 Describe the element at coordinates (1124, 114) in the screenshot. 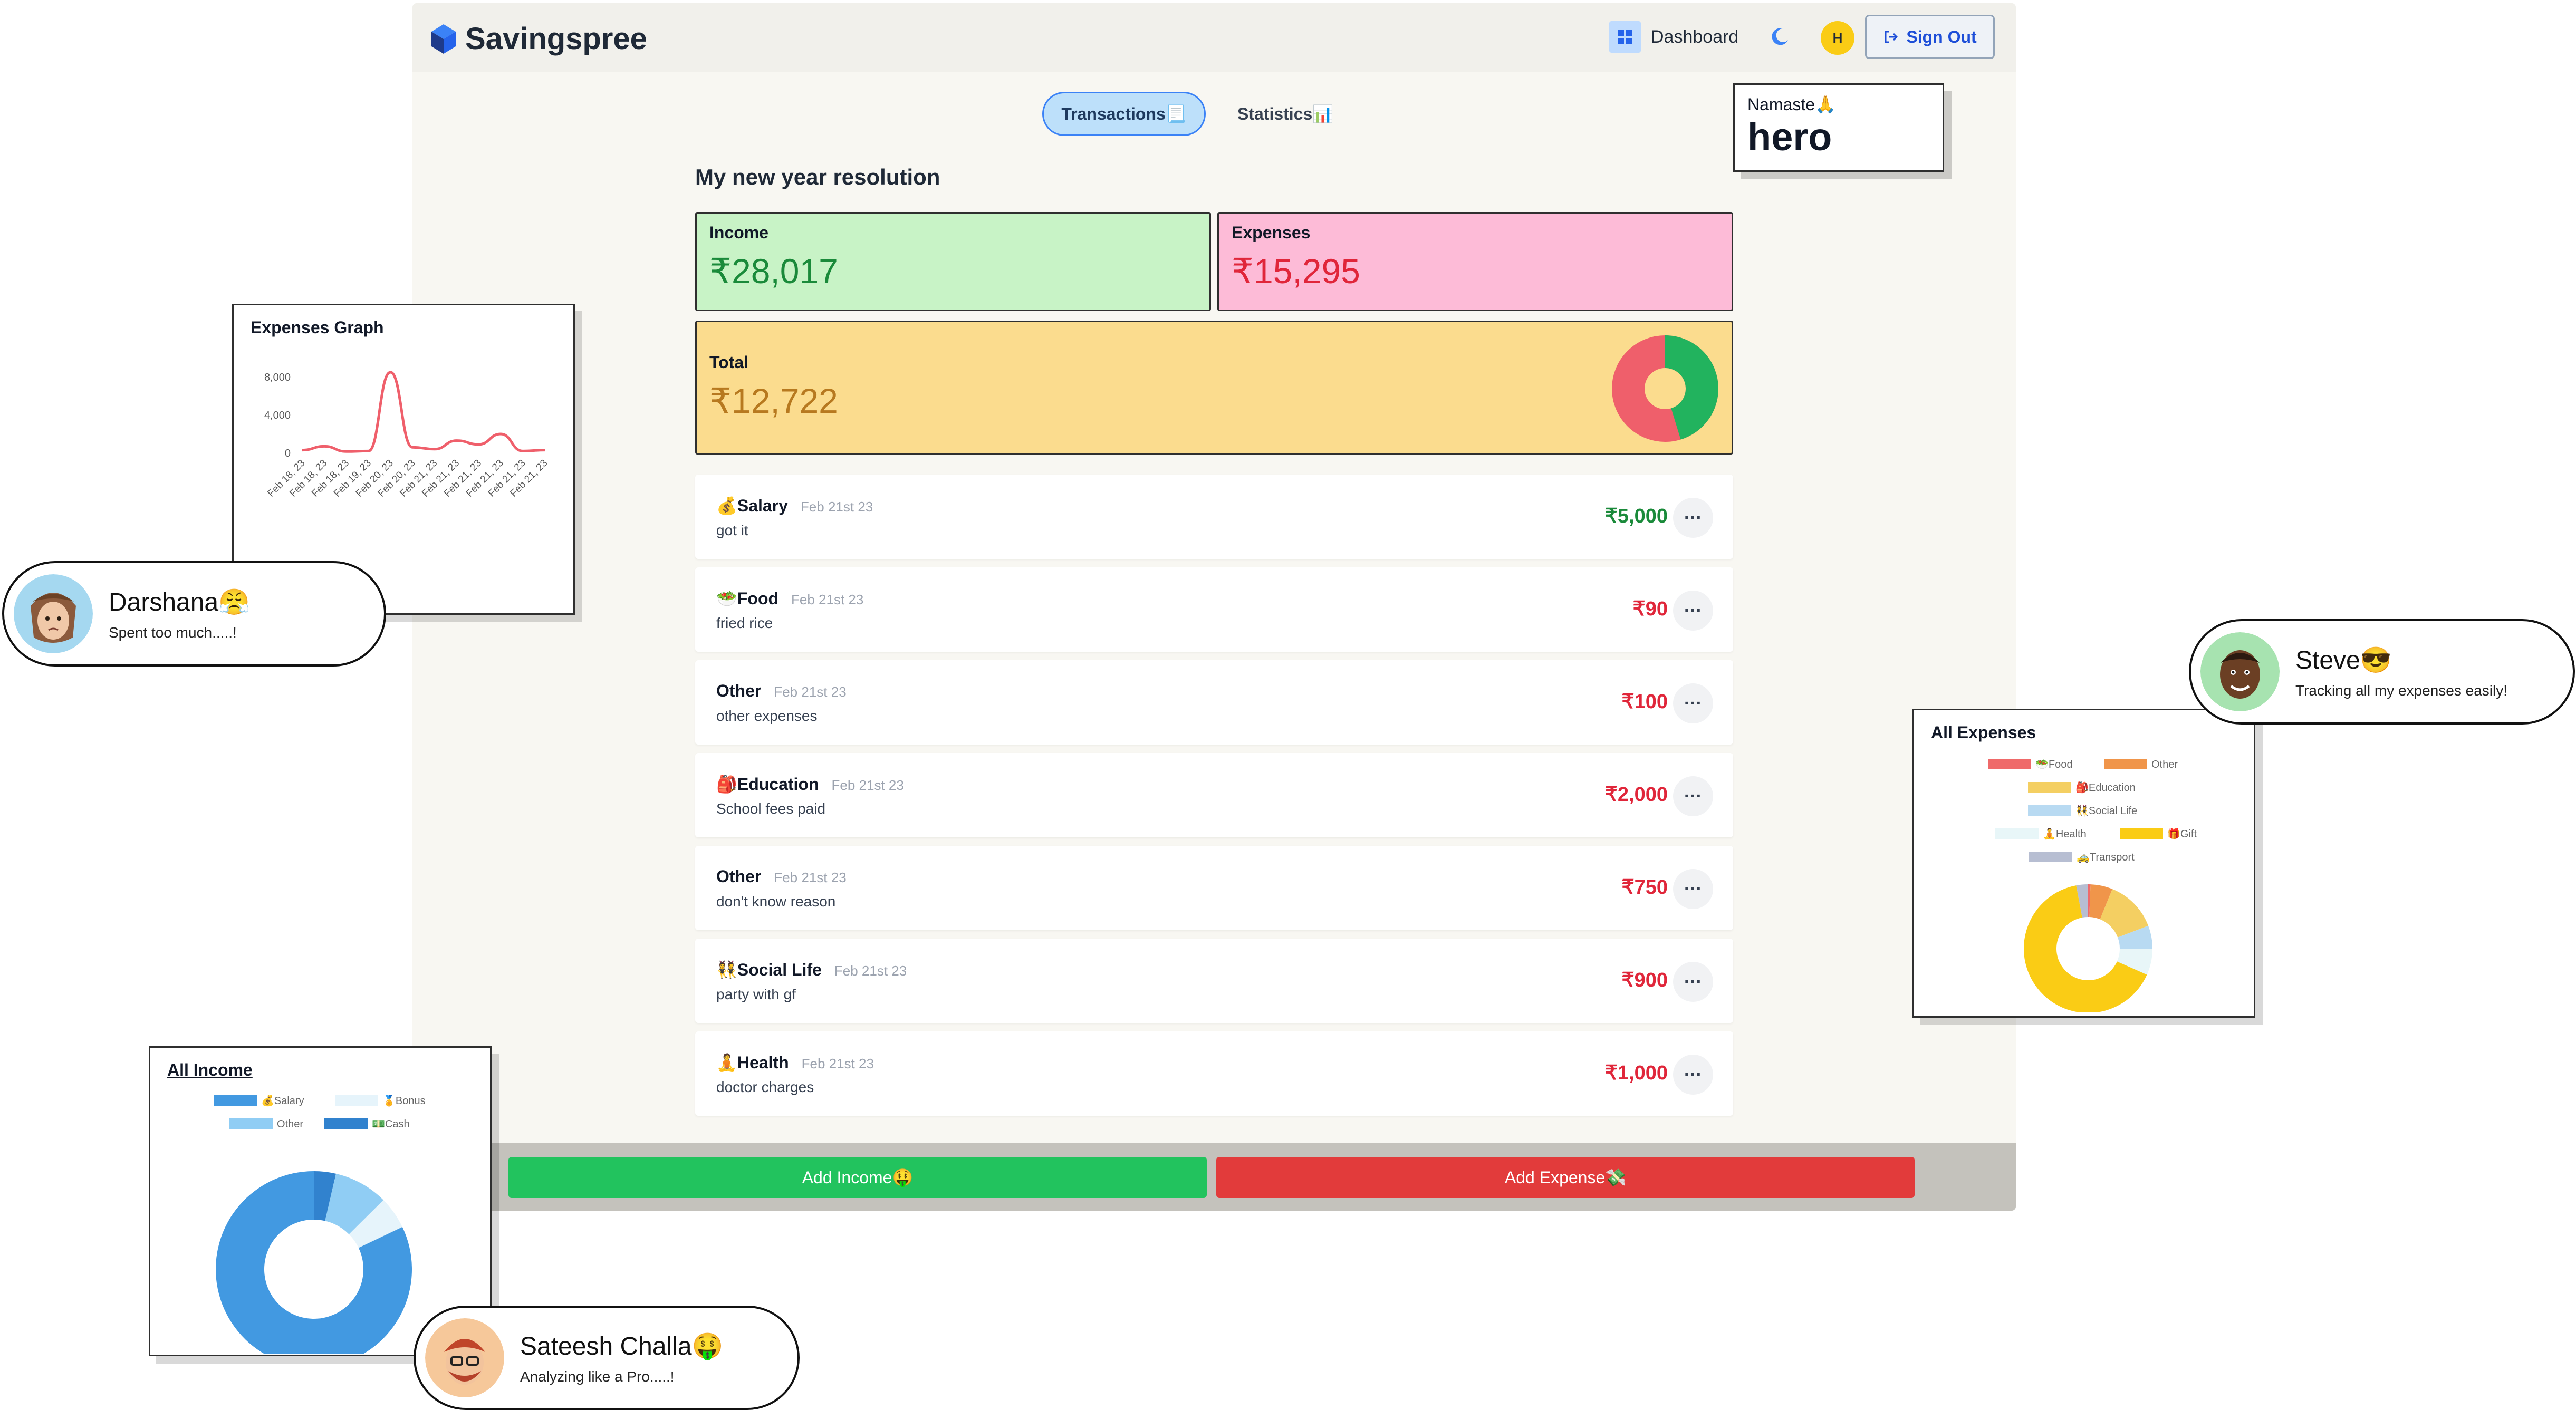

I see `tab-transactions: Transactions📃` at that location.